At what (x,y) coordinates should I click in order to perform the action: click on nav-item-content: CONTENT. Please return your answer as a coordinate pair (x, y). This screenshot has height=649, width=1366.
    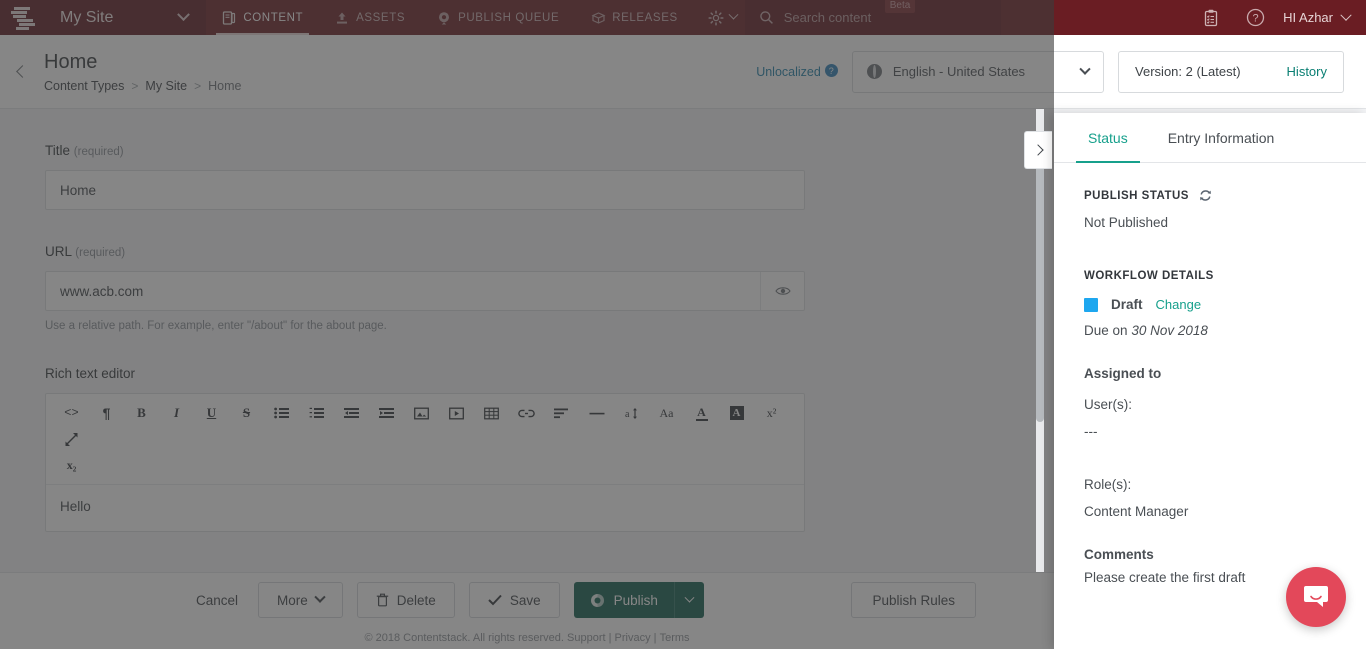
    Looking at the image, I should click on (262, 17).